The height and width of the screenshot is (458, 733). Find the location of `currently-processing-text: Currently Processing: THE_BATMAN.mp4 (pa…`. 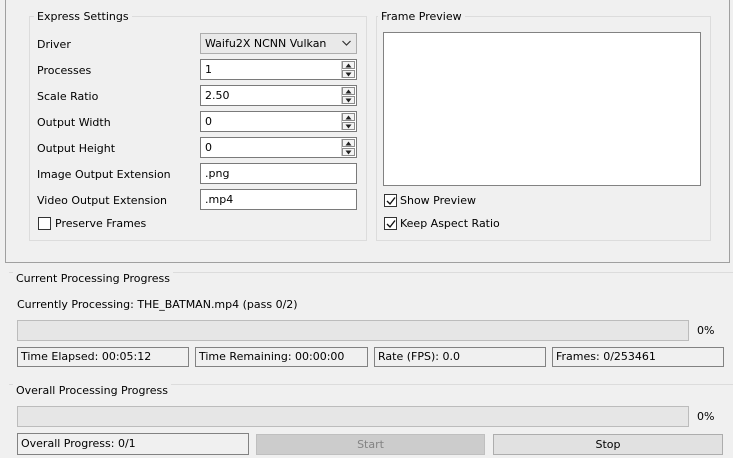

currently-processing-text: Currently Processing: THE_BATMAN.mp4 (pa… is located at coordinates (157, 304).